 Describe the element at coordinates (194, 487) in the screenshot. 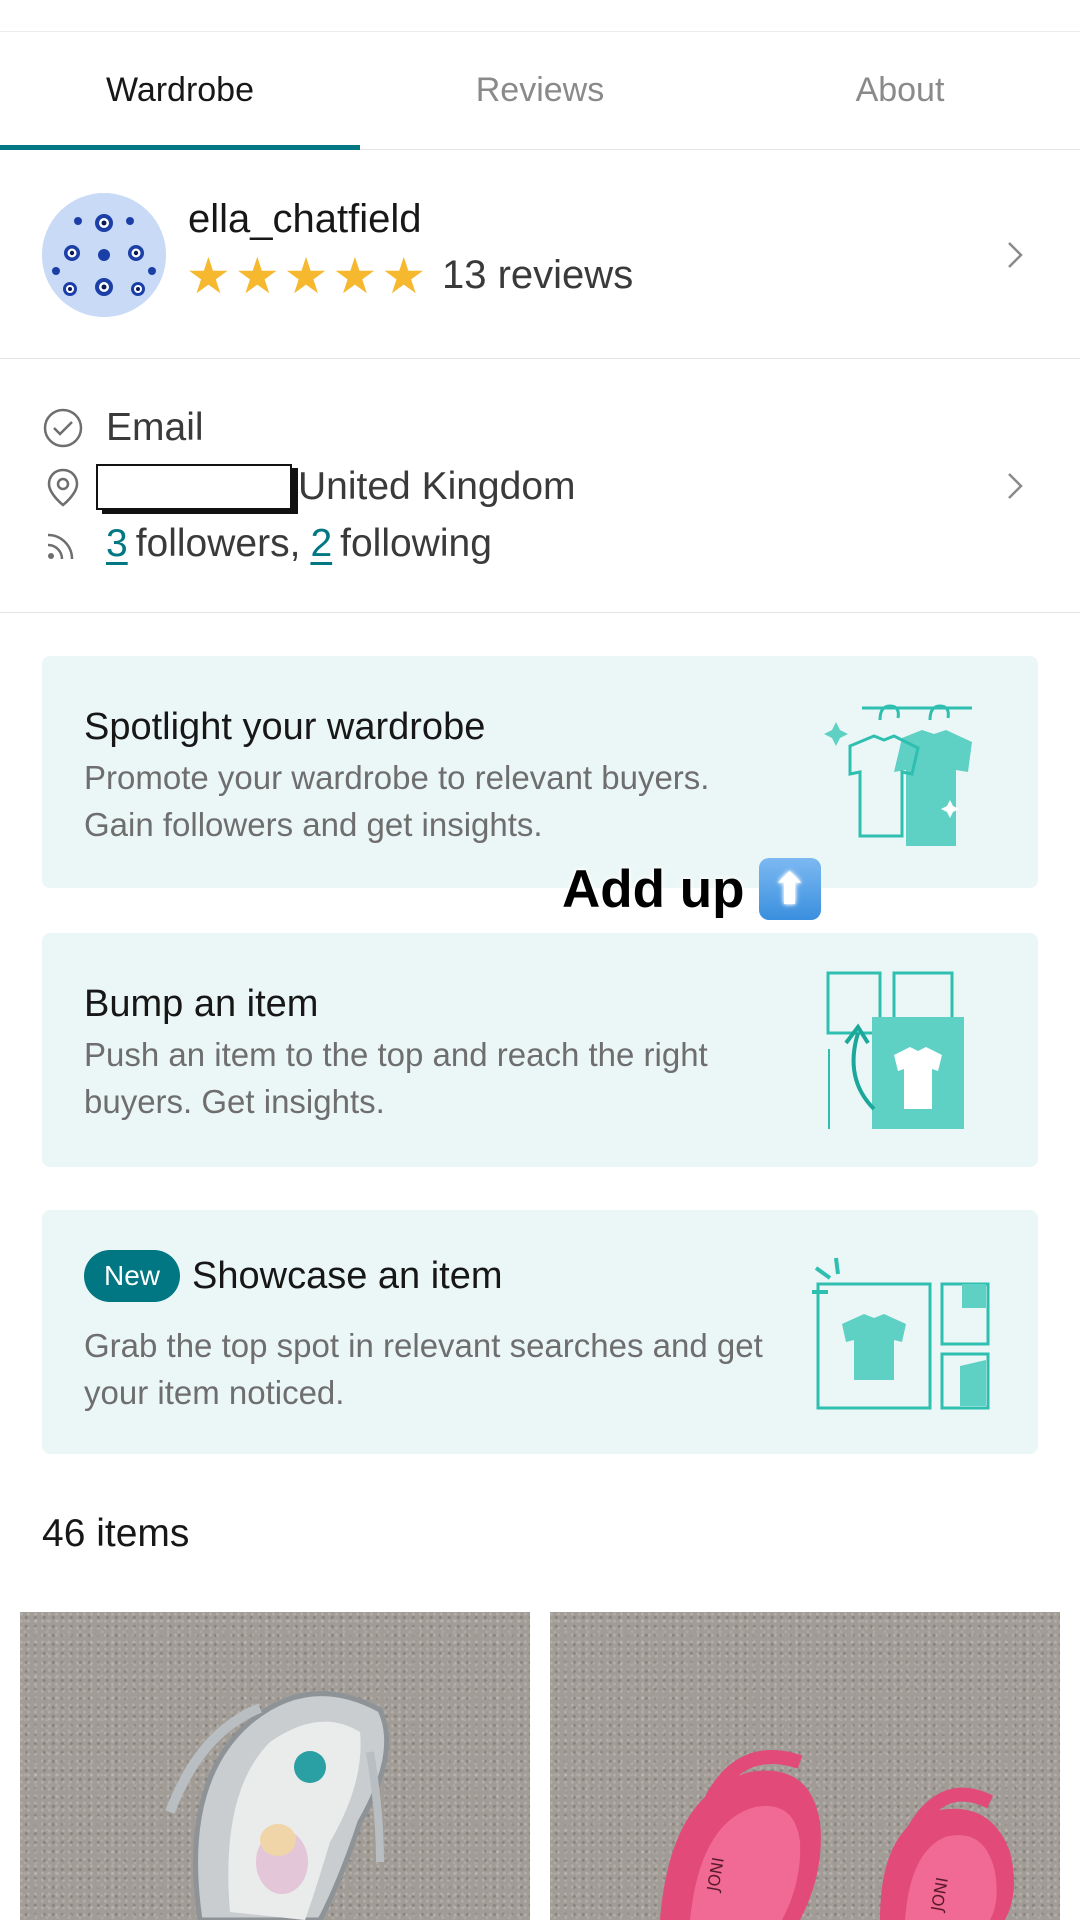

I see `redacted-city` at that location.